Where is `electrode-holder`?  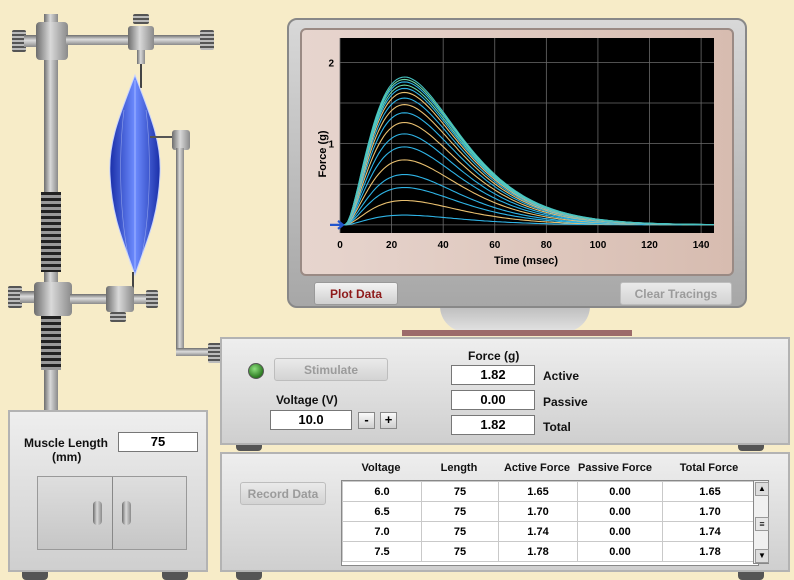 electrode-holder is located at coordinates (181, 140).